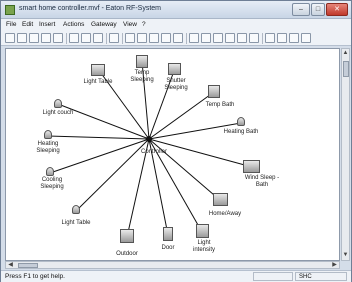 The width and height of the screenshot is (352, 282). What do you see at coordinates (176, 25) in the screenshot?
I see `menu-bar: File Edit Insert Actions Gateway View ?` at bounding box center [176, 25].